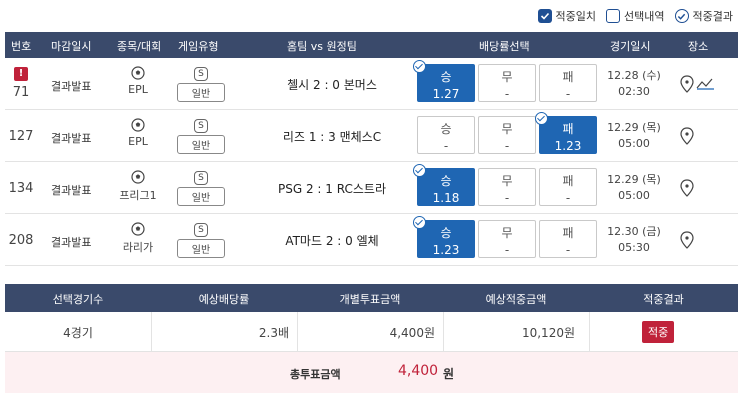  What do you see at coordinates (634, 240) in the screenshot?
I see `match-datetime: 12.30 (금) 05:30` at bounding box center [634, 240].